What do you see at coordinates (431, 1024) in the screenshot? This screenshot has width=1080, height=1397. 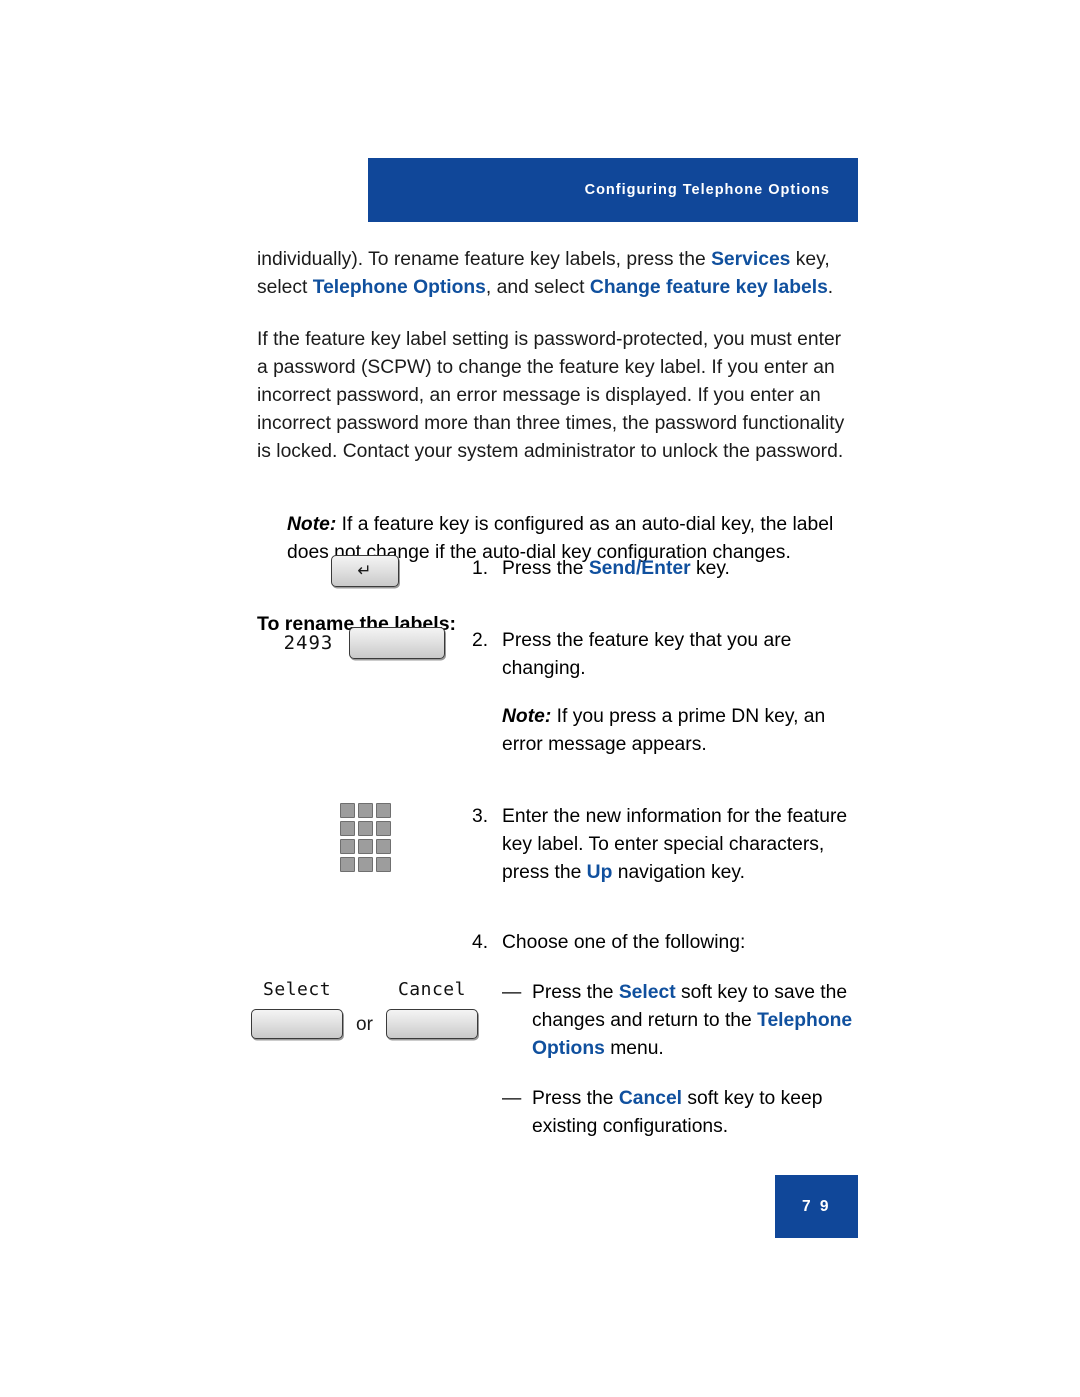 I see `cancel-softkey-button-icon` at bounding box center [431, 1024].